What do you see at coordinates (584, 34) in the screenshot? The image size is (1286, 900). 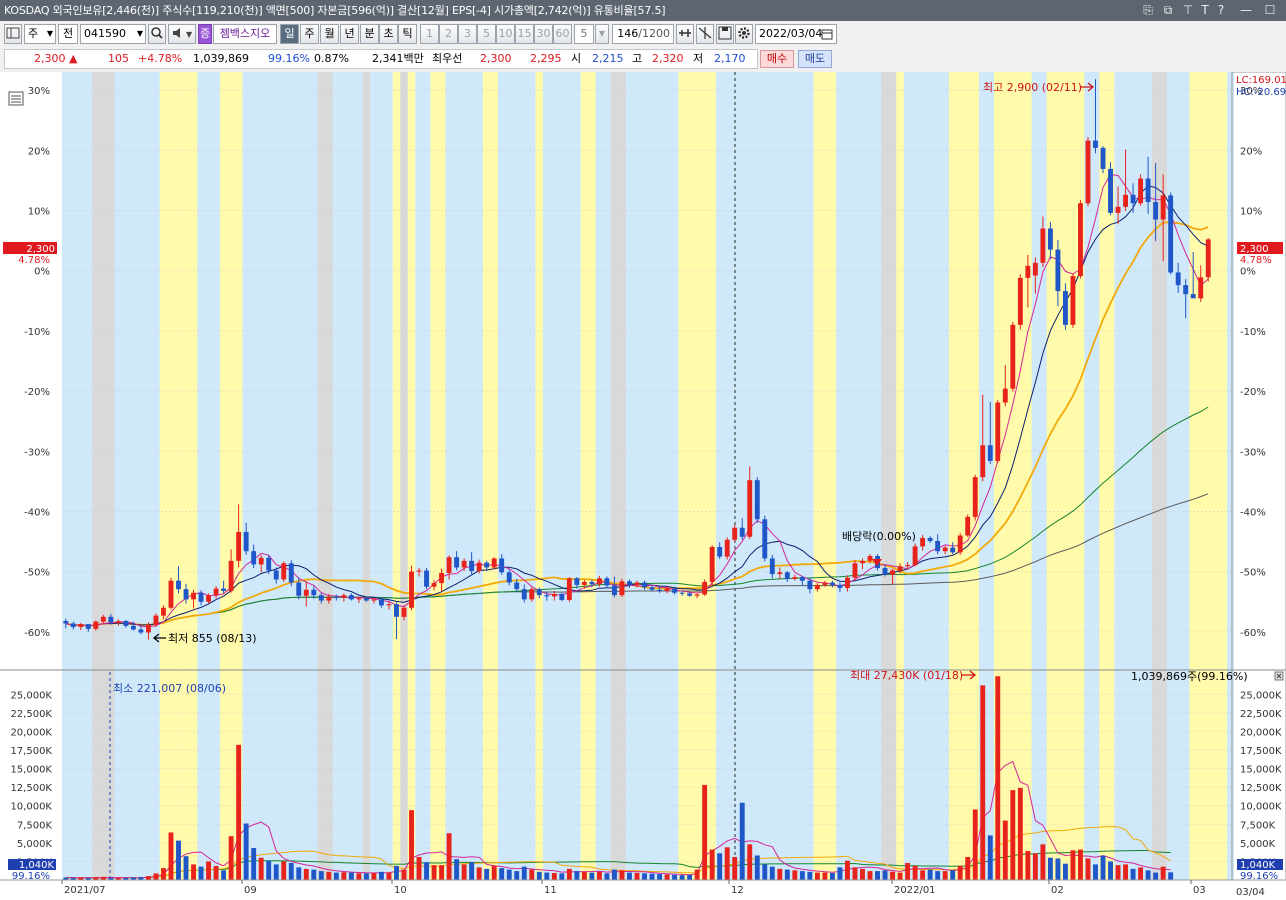 I see `interval-select: 5` at bounding box center [584, 34].